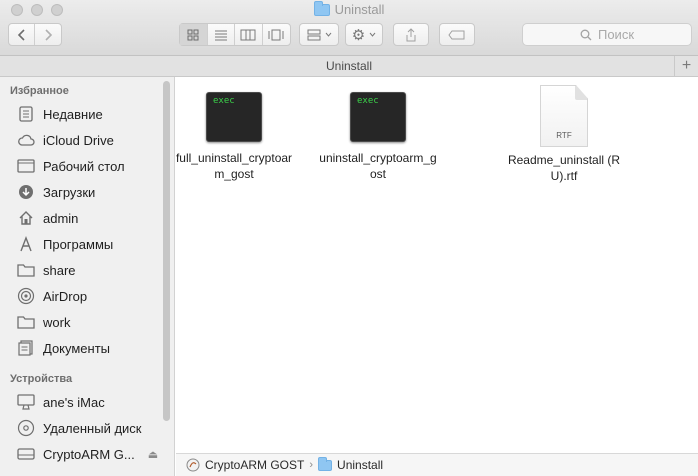 This screenshot has width=698, height=476. What do you see at coordinates (564, 116) in the screenshot?
I see `rtf-document-icon: RTF` at bounding box center [564, 116].